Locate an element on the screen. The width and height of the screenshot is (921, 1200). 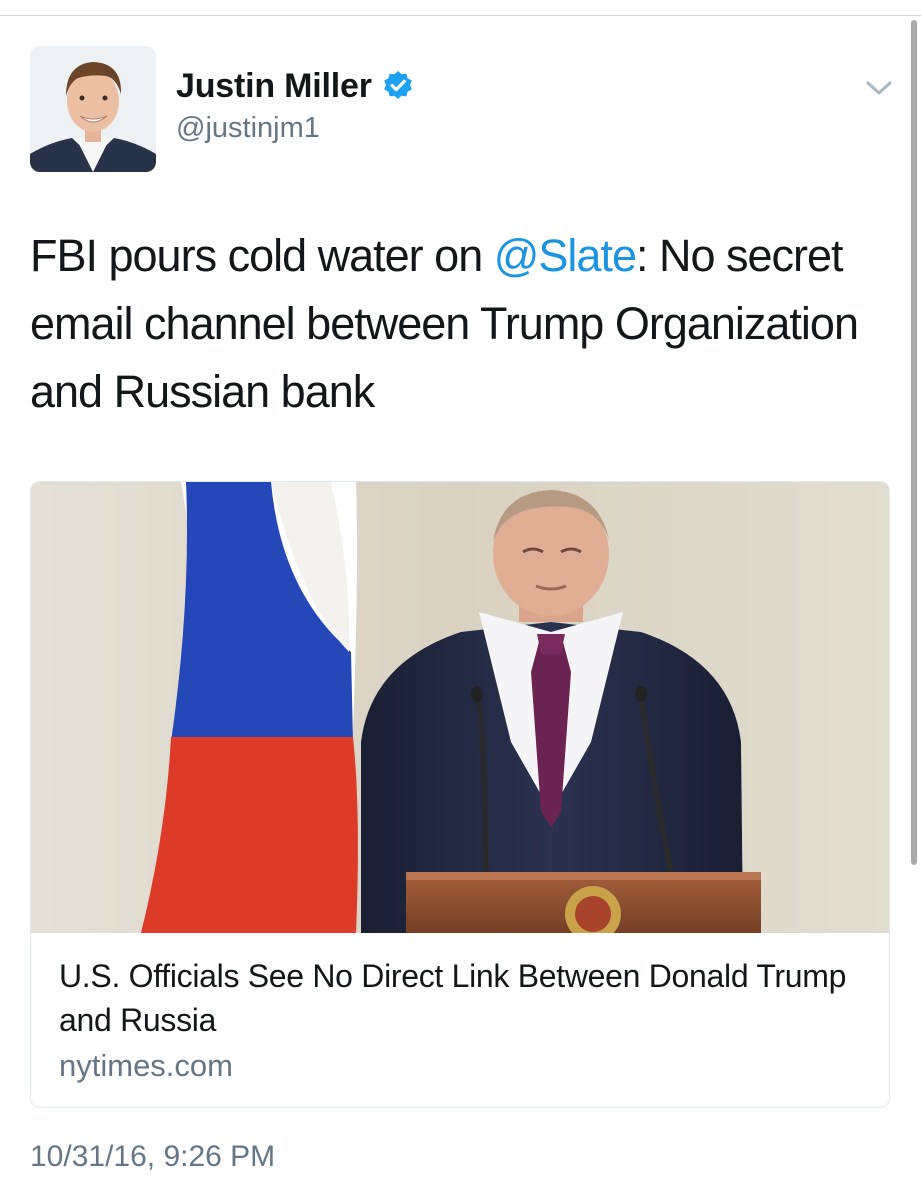
chevron-down-icon is located at coordinates (879, 88).